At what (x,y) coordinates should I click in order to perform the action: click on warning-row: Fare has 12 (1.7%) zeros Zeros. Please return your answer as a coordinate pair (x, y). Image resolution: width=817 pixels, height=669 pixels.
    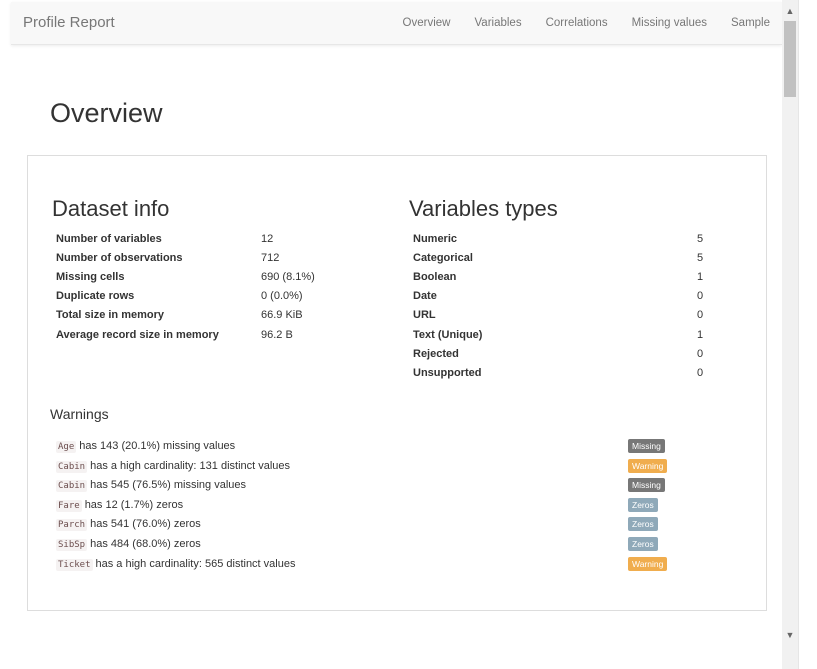
    Looking at the image, I should click on (401, 506).